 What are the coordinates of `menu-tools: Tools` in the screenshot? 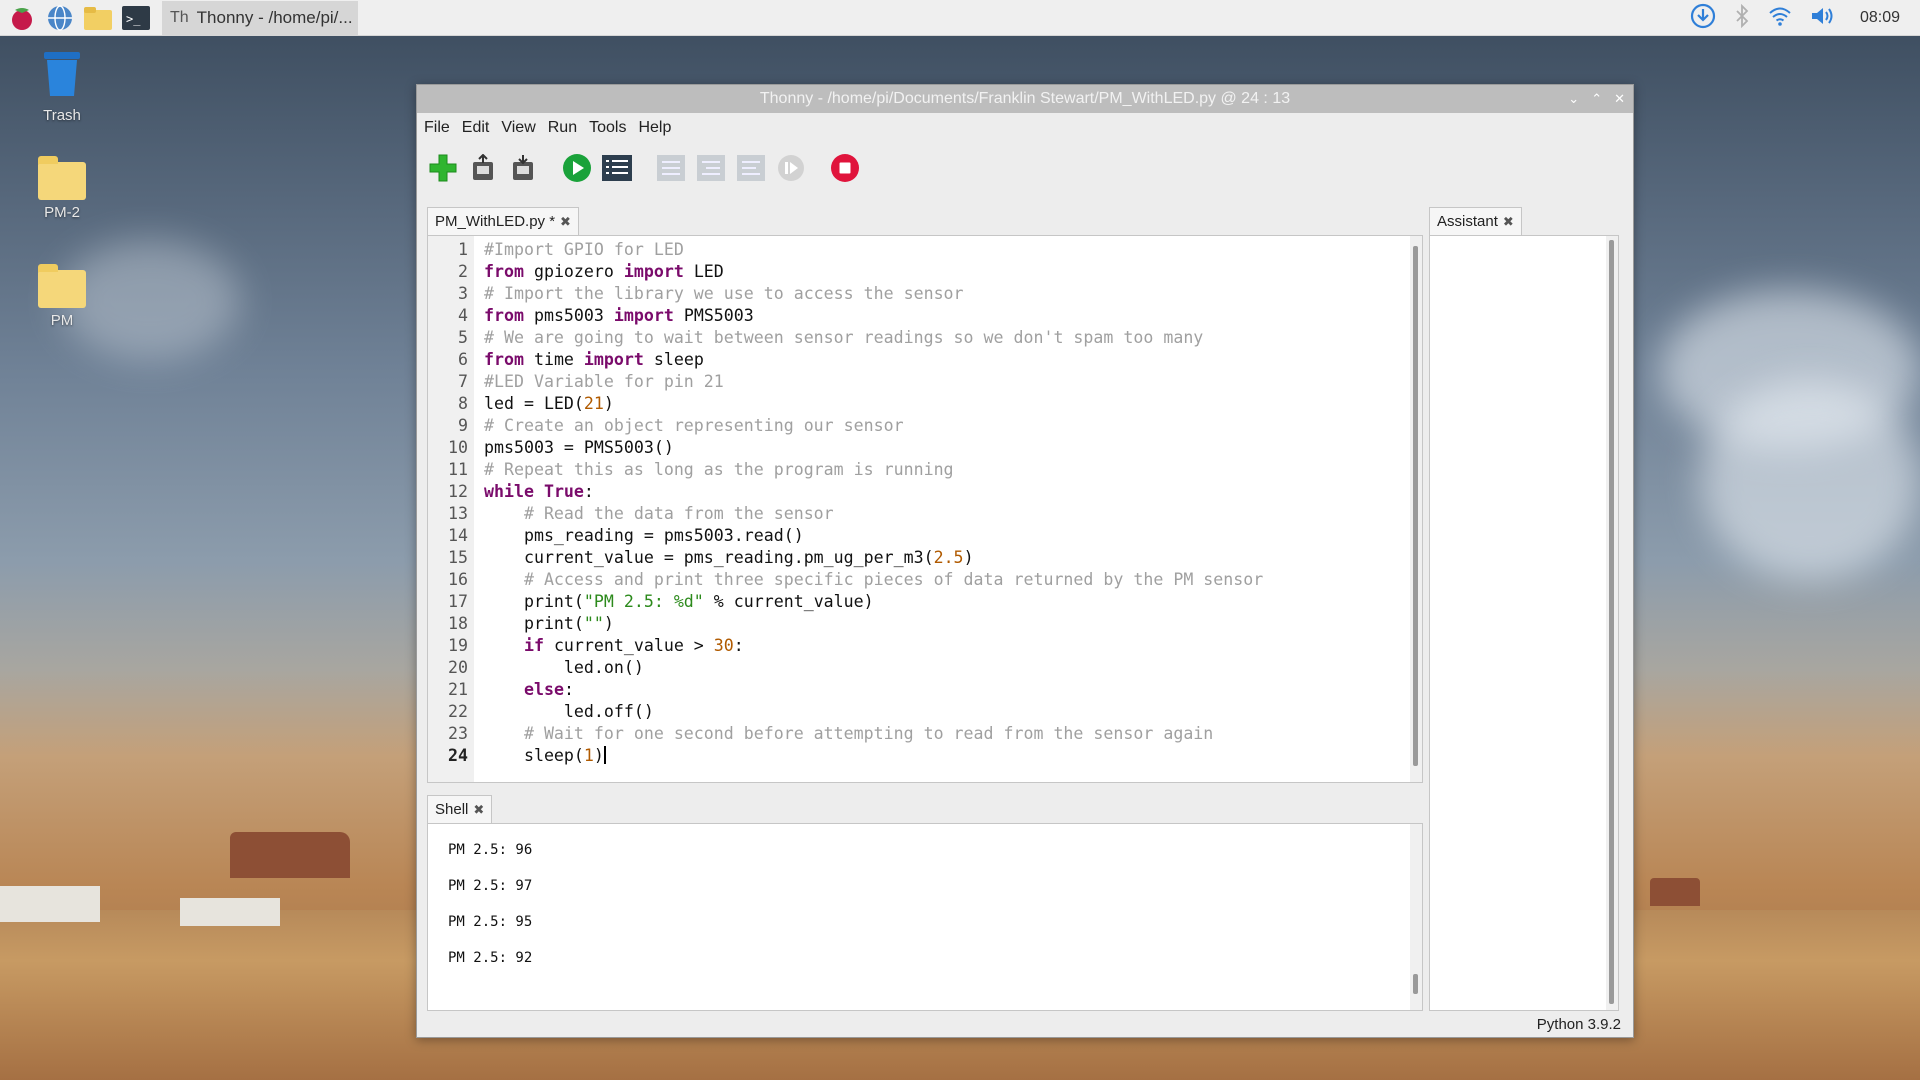 It's located at (607, 128).